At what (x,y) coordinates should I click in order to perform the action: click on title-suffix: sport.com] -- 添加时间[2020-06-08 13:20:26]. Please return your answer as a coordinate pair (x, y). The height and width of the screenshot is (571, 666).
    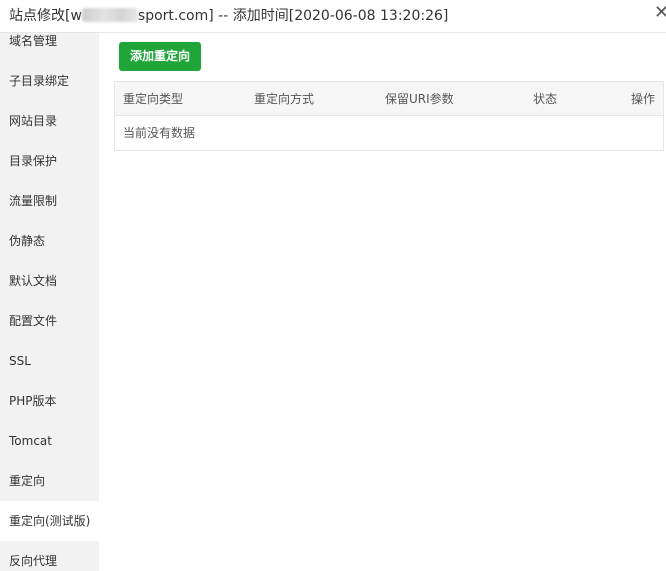
    Looking at the image, I should click on (293, 16).